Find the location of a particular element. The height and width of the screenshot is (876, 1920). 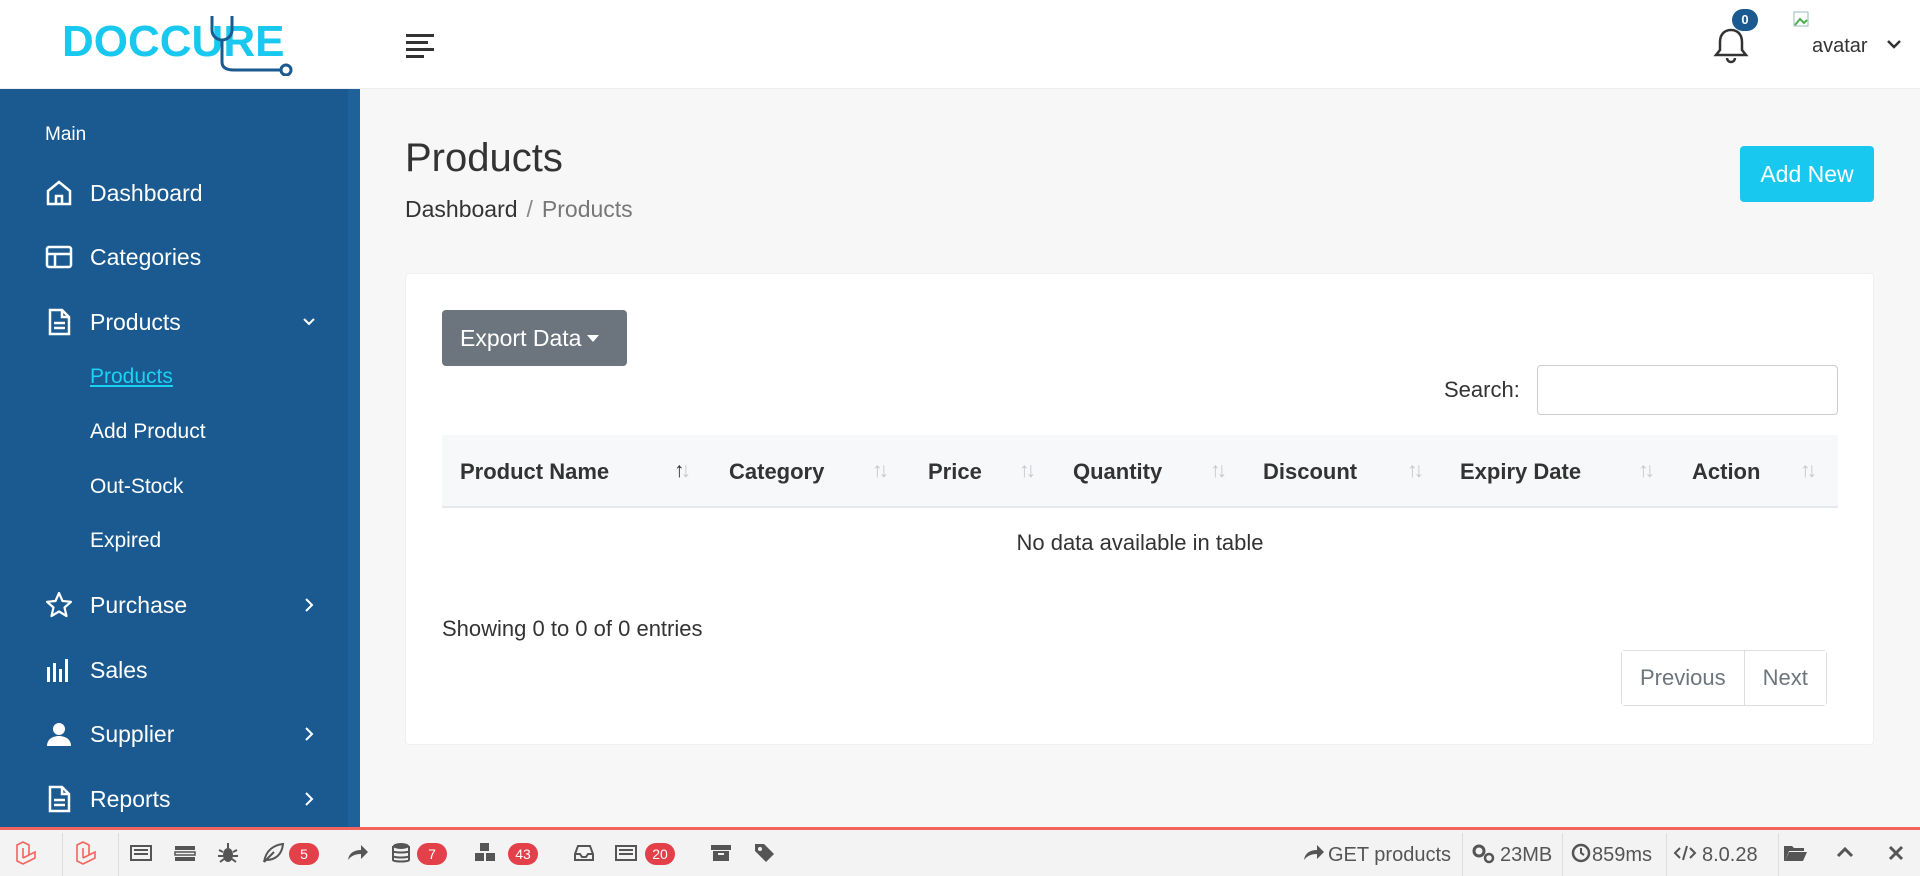

sidebar-scrollbar is located at coordinates (354, 458).